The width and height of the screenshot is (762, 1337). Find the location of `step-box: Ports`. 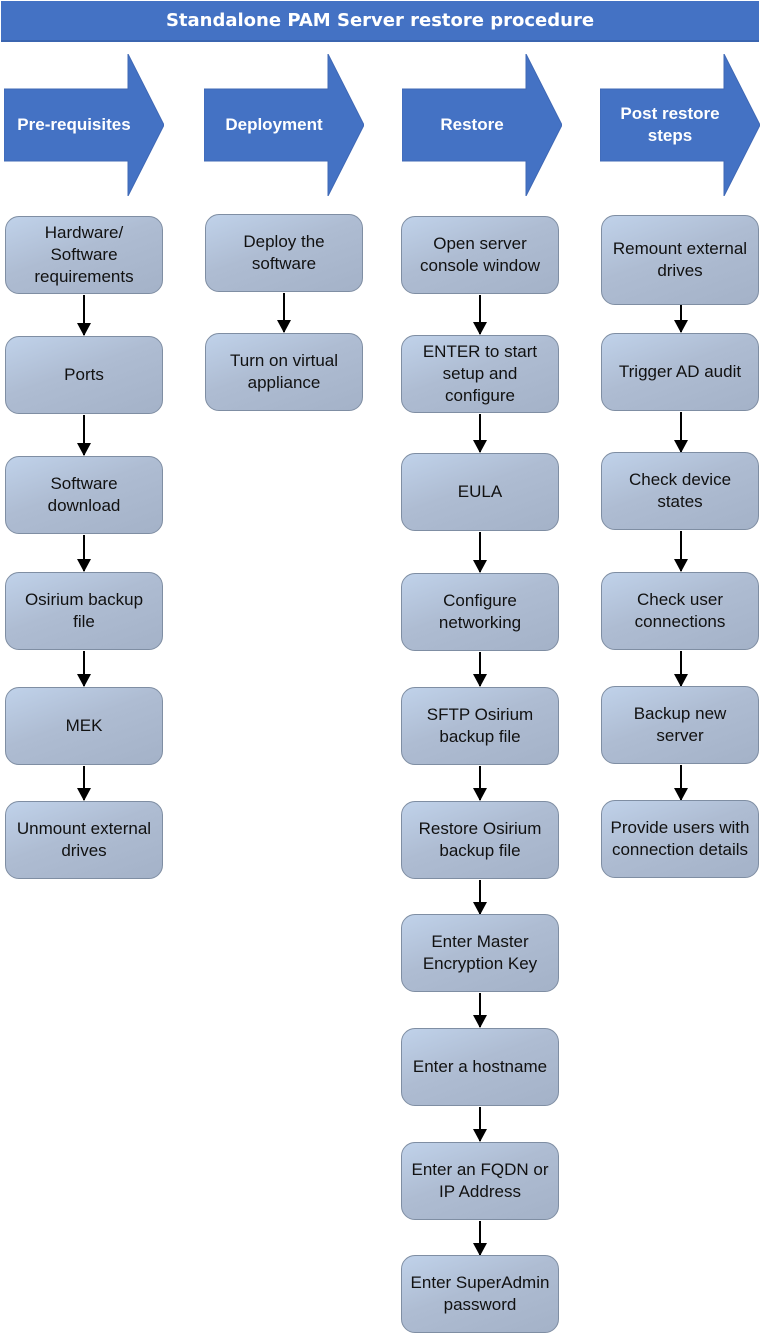

step-box: Ports is located at coordinates (84, 375).